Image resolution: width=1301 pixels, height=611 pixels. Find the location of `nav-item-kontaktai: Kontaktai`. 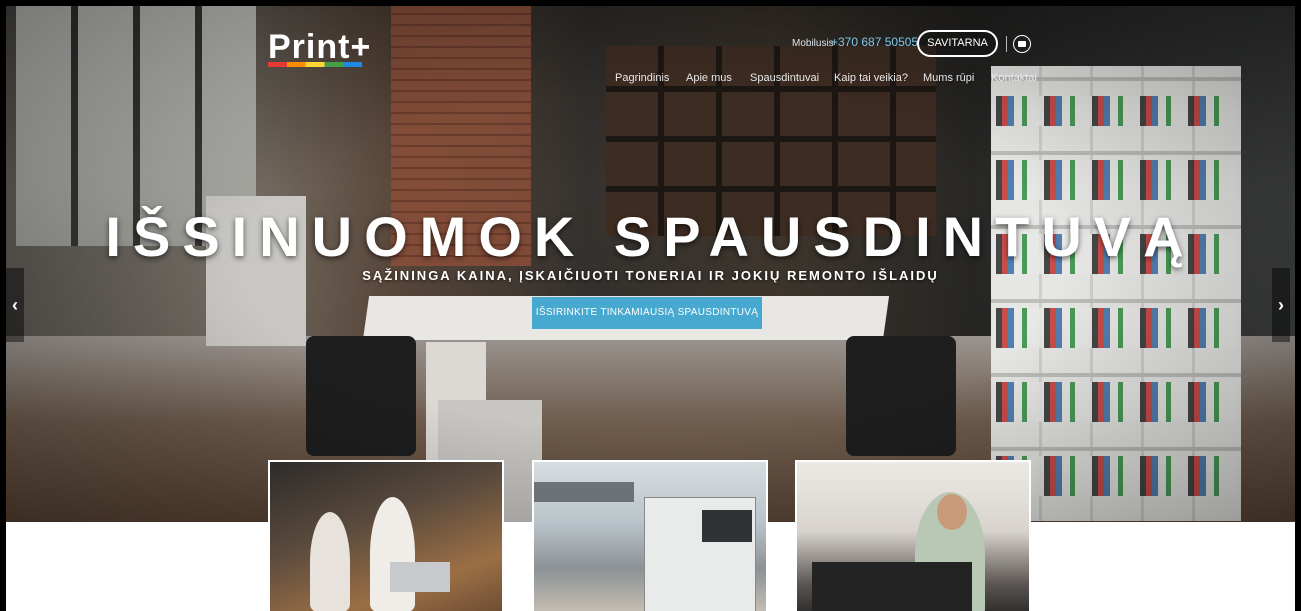

nav-item-kontaktai: Kontaktai is located at coordinates (1014, 78).